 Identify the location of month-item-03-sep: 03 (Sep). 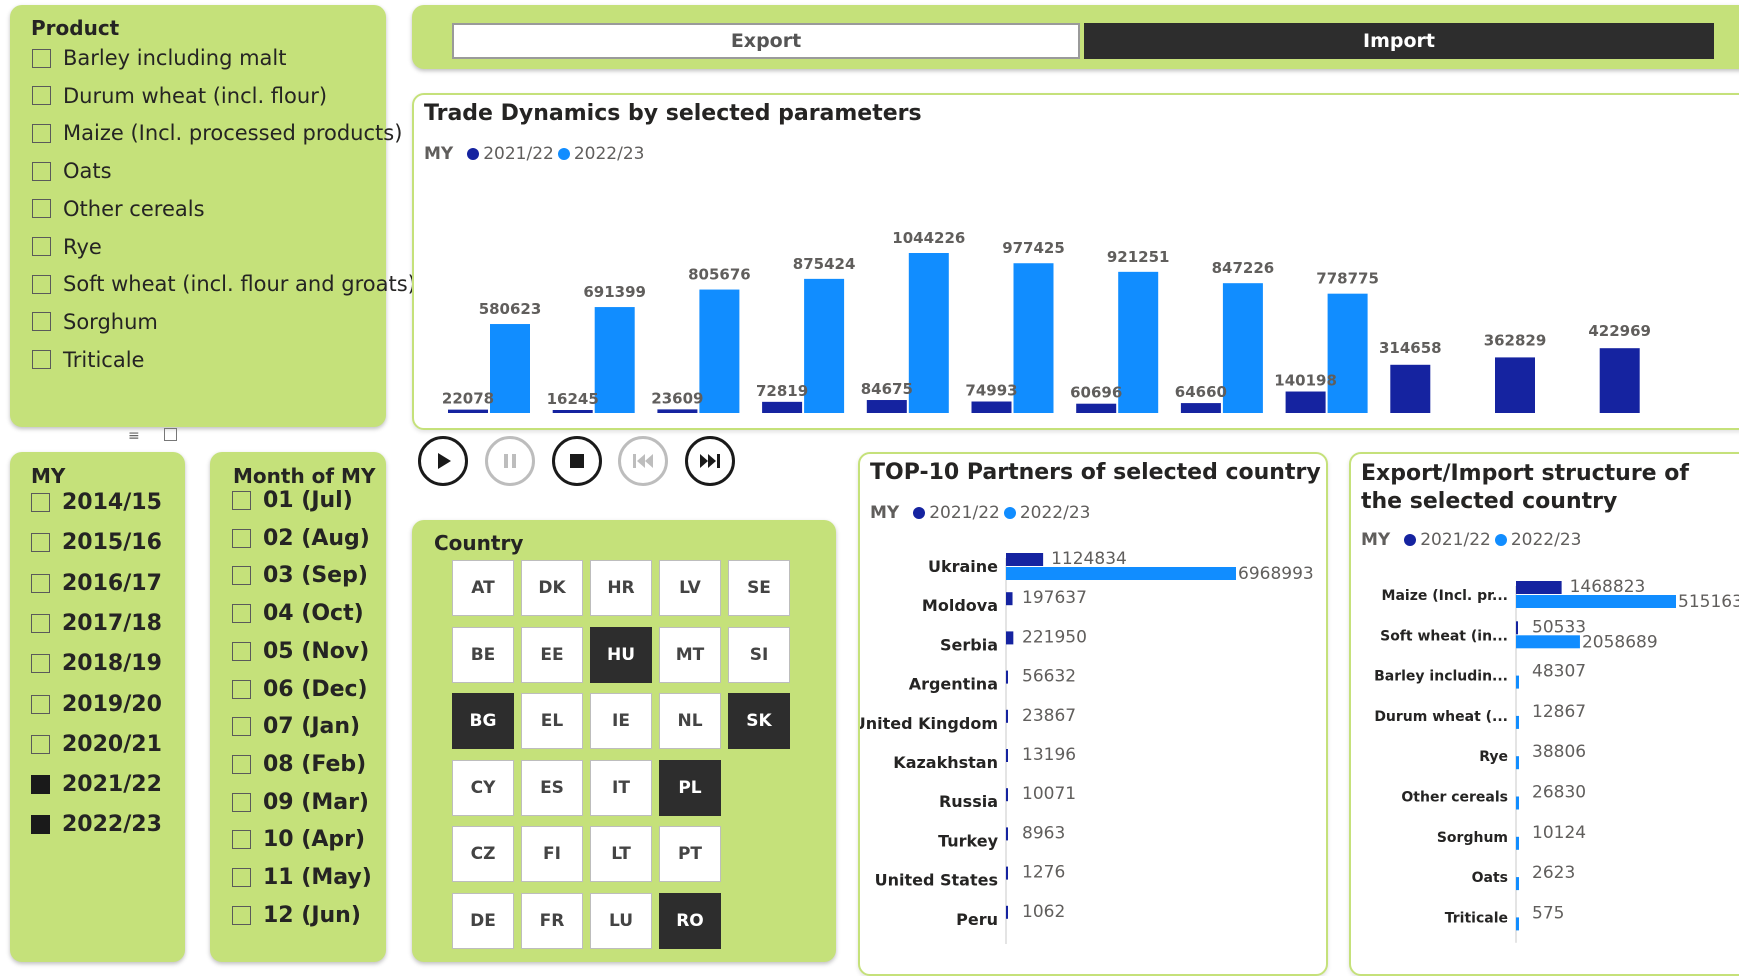
(300, 575).